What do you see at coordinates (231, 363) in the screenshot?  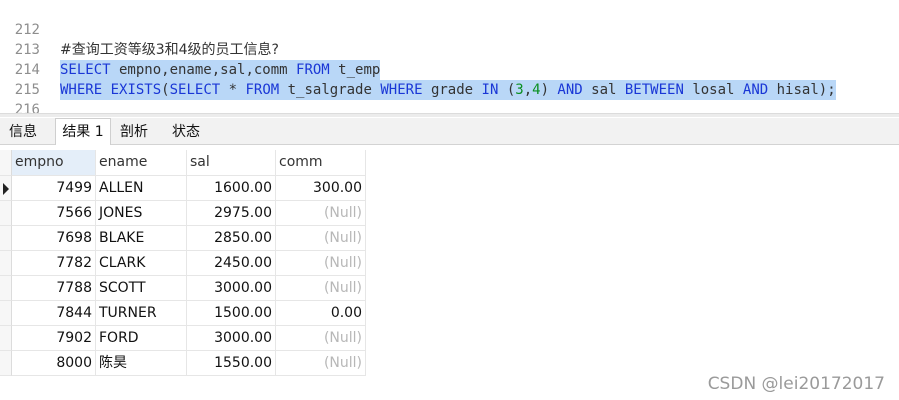 I see `cell-sal: 1550.00` at bounding box center [231, 363].